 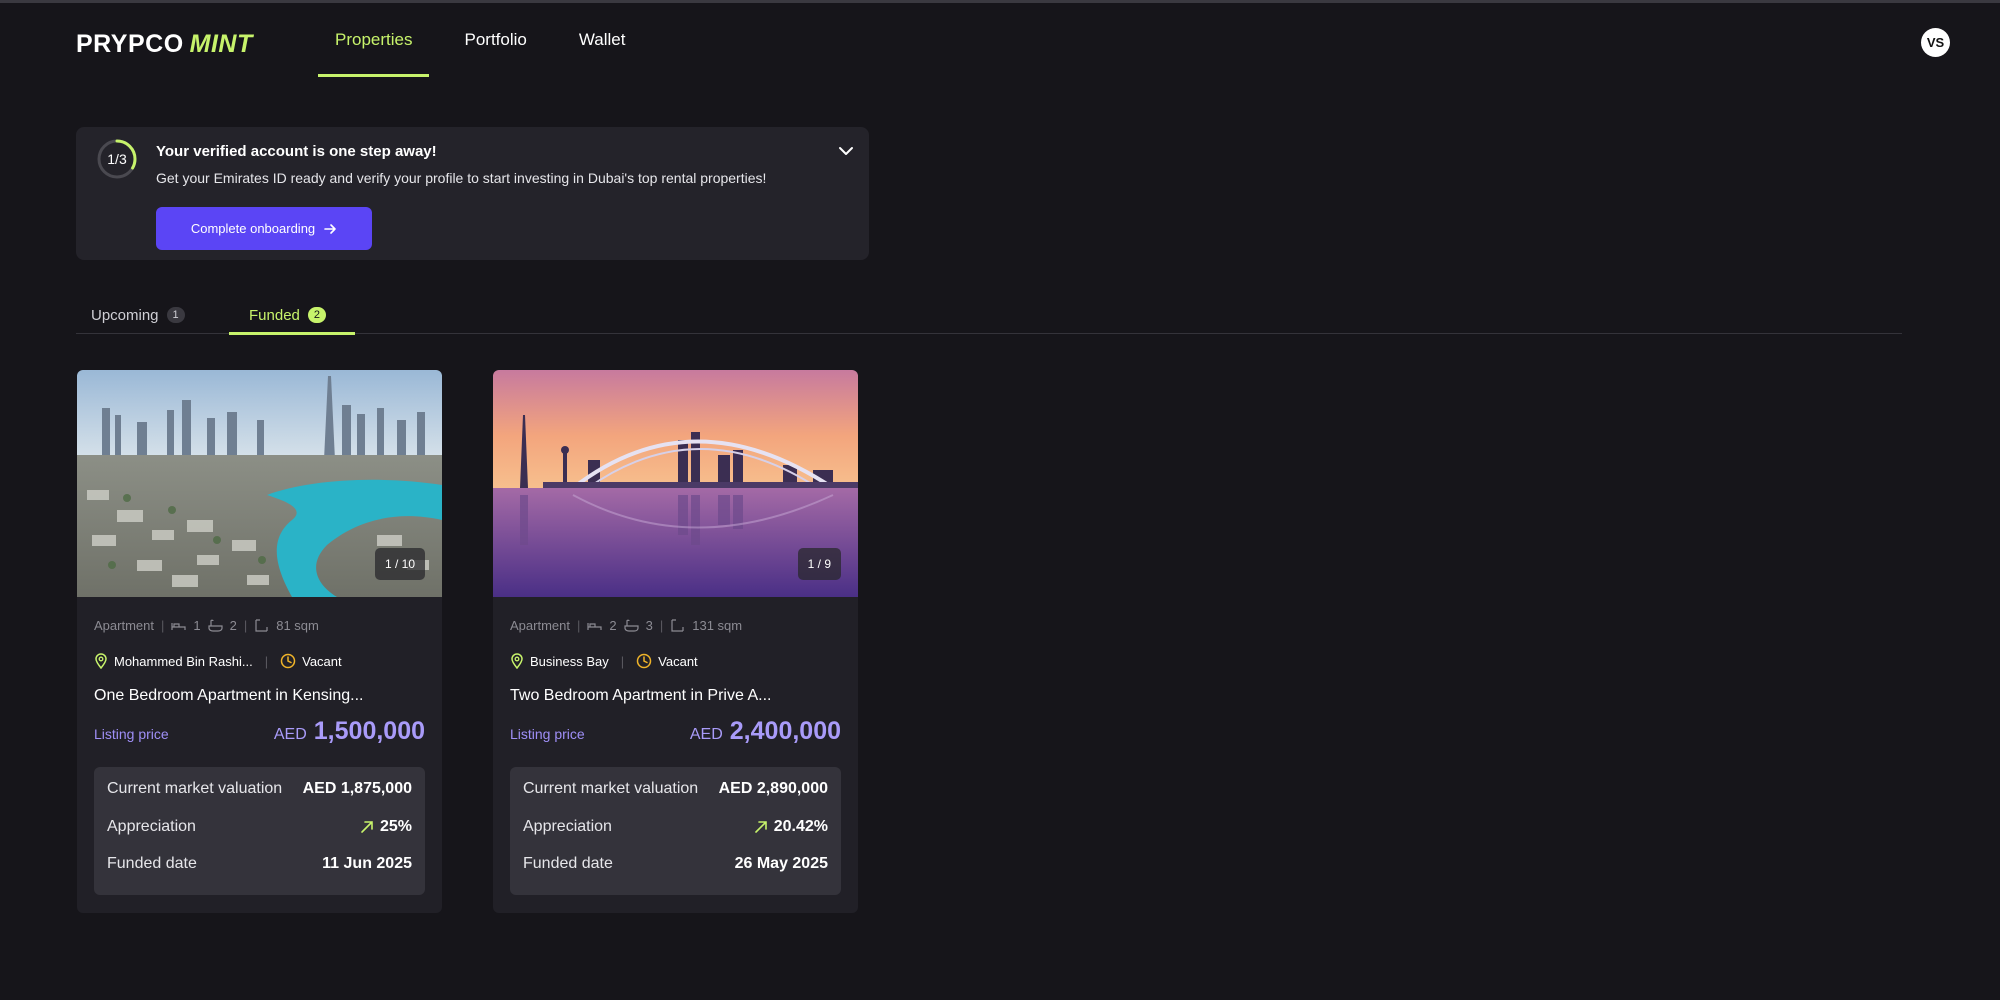 I want to click on main-nav: Properties Portfolio Wallet, so click(x=489, y=40).